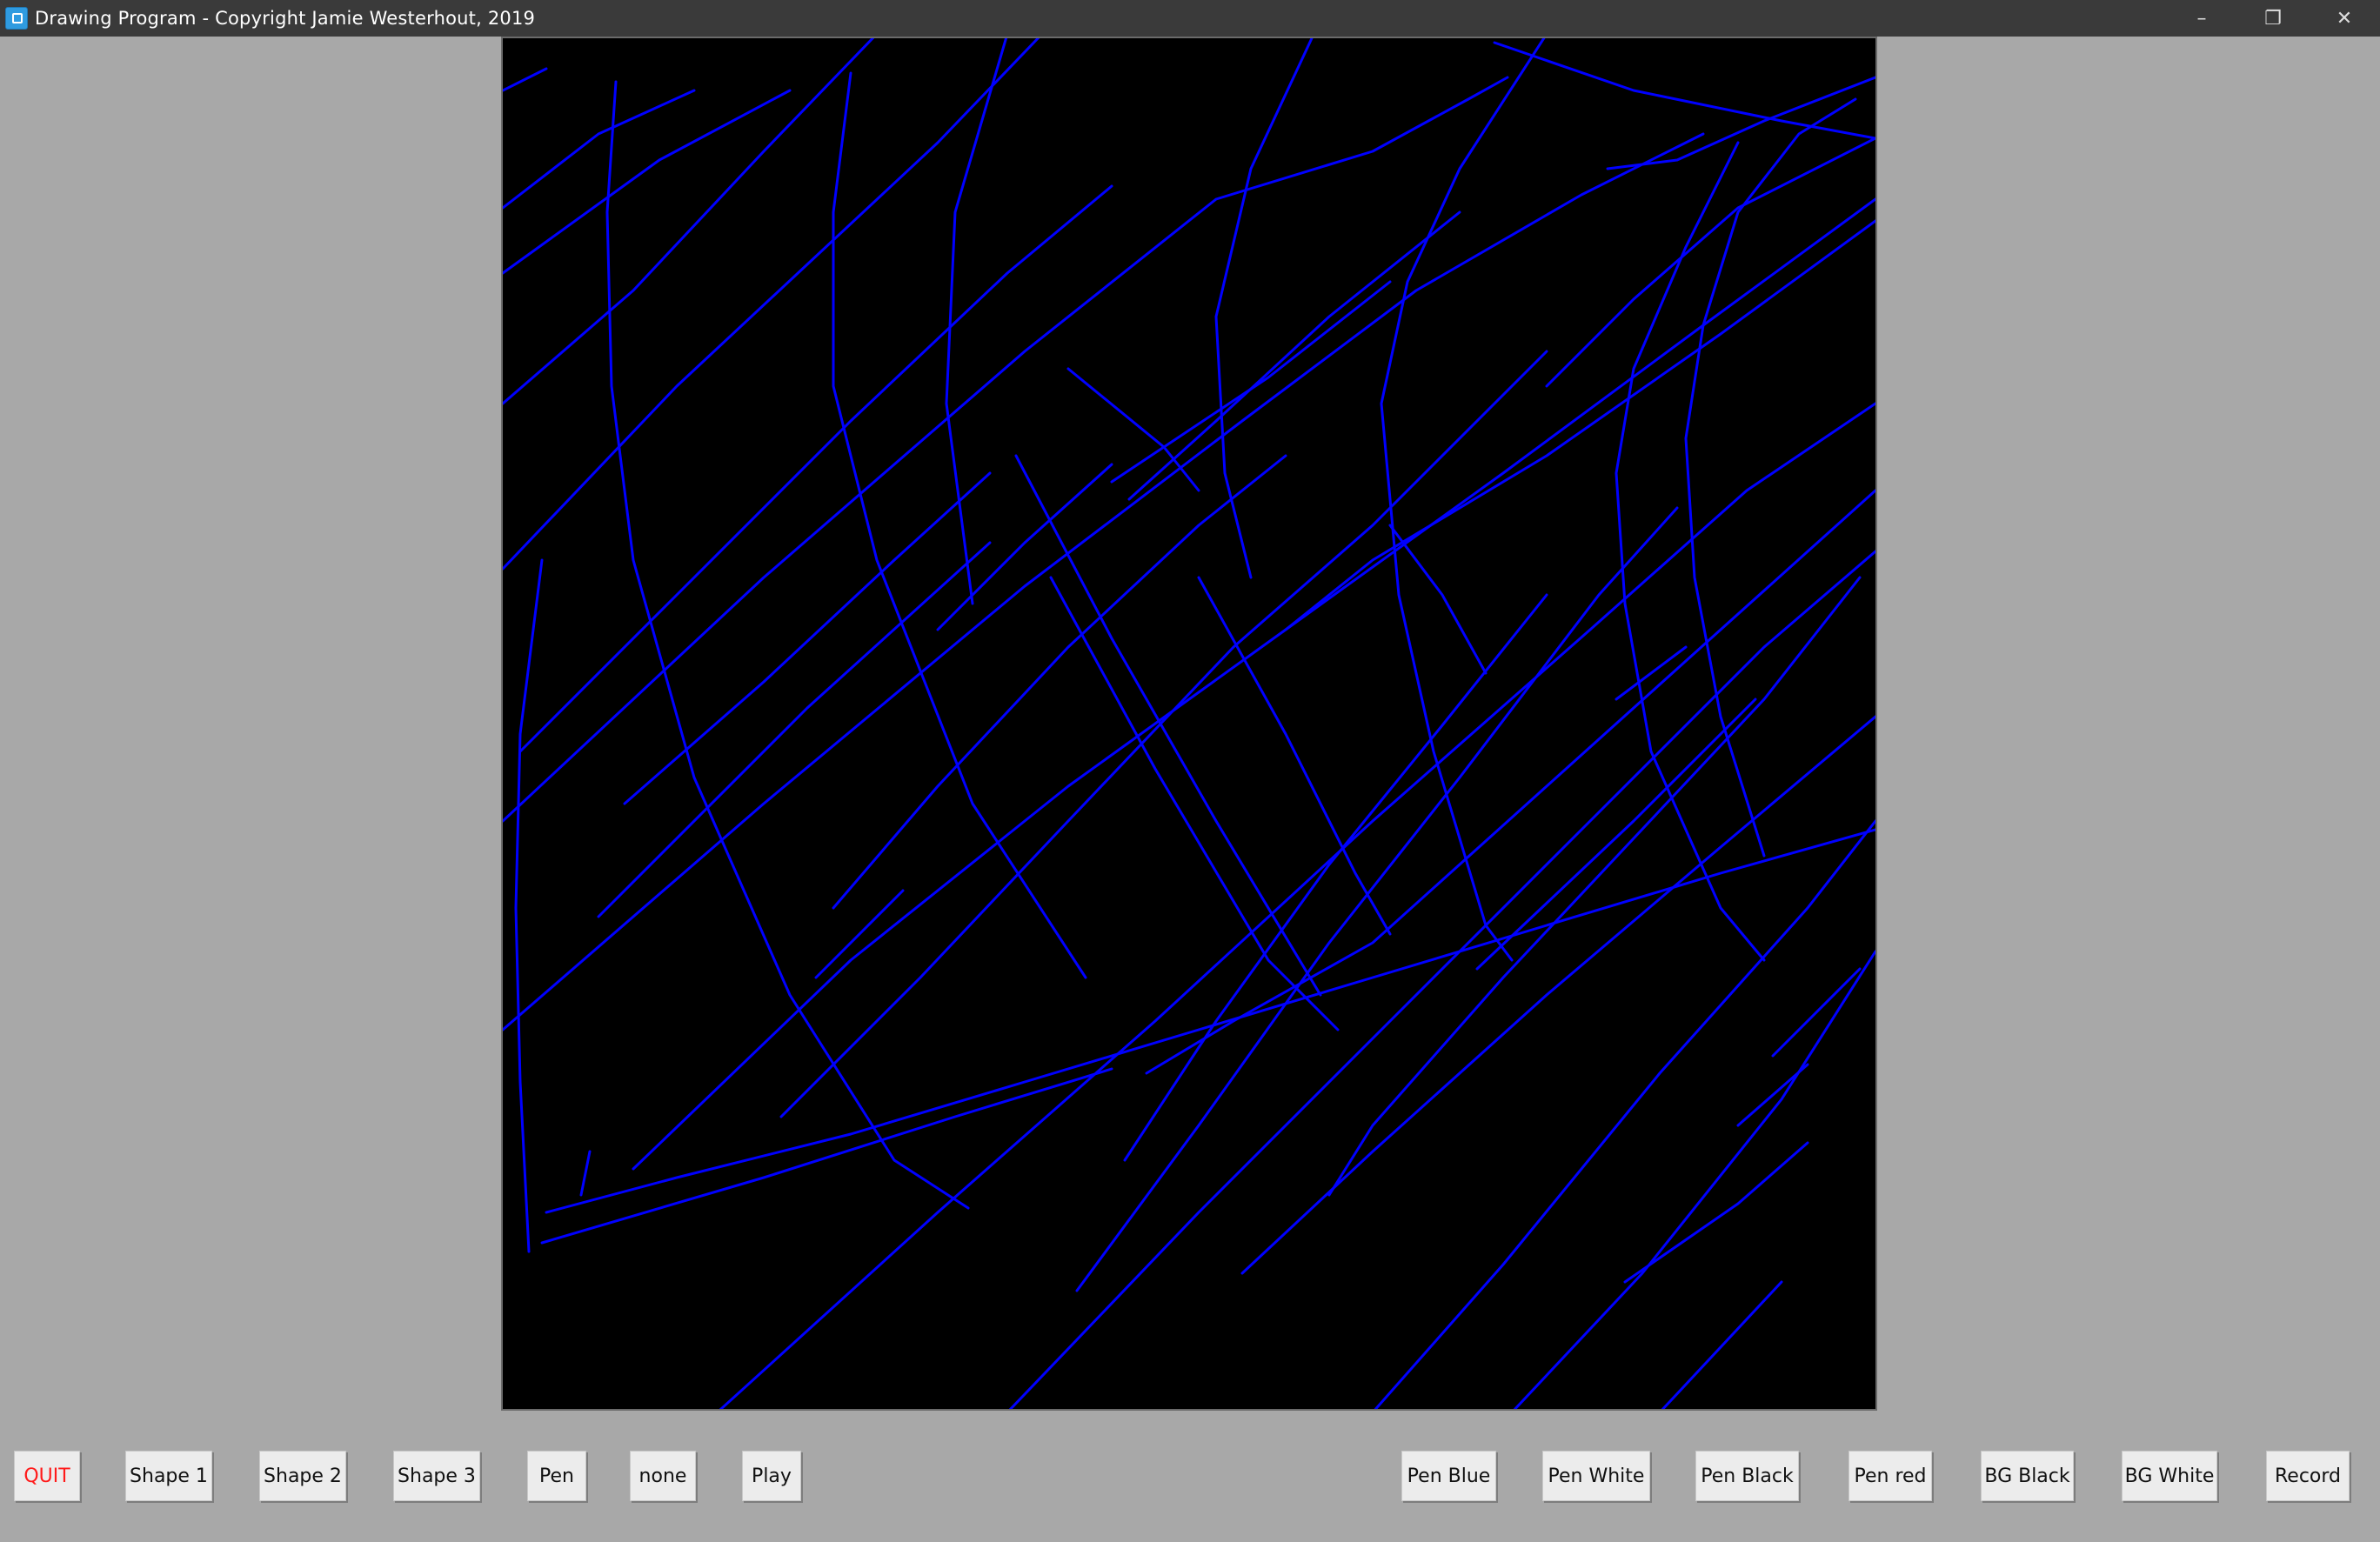 The height and width of the screenshot is (1542, 2380). Describe the element at coordinates (2027, 1476) in the screenshot. I see `bg-black-button: BG Black` at that location.